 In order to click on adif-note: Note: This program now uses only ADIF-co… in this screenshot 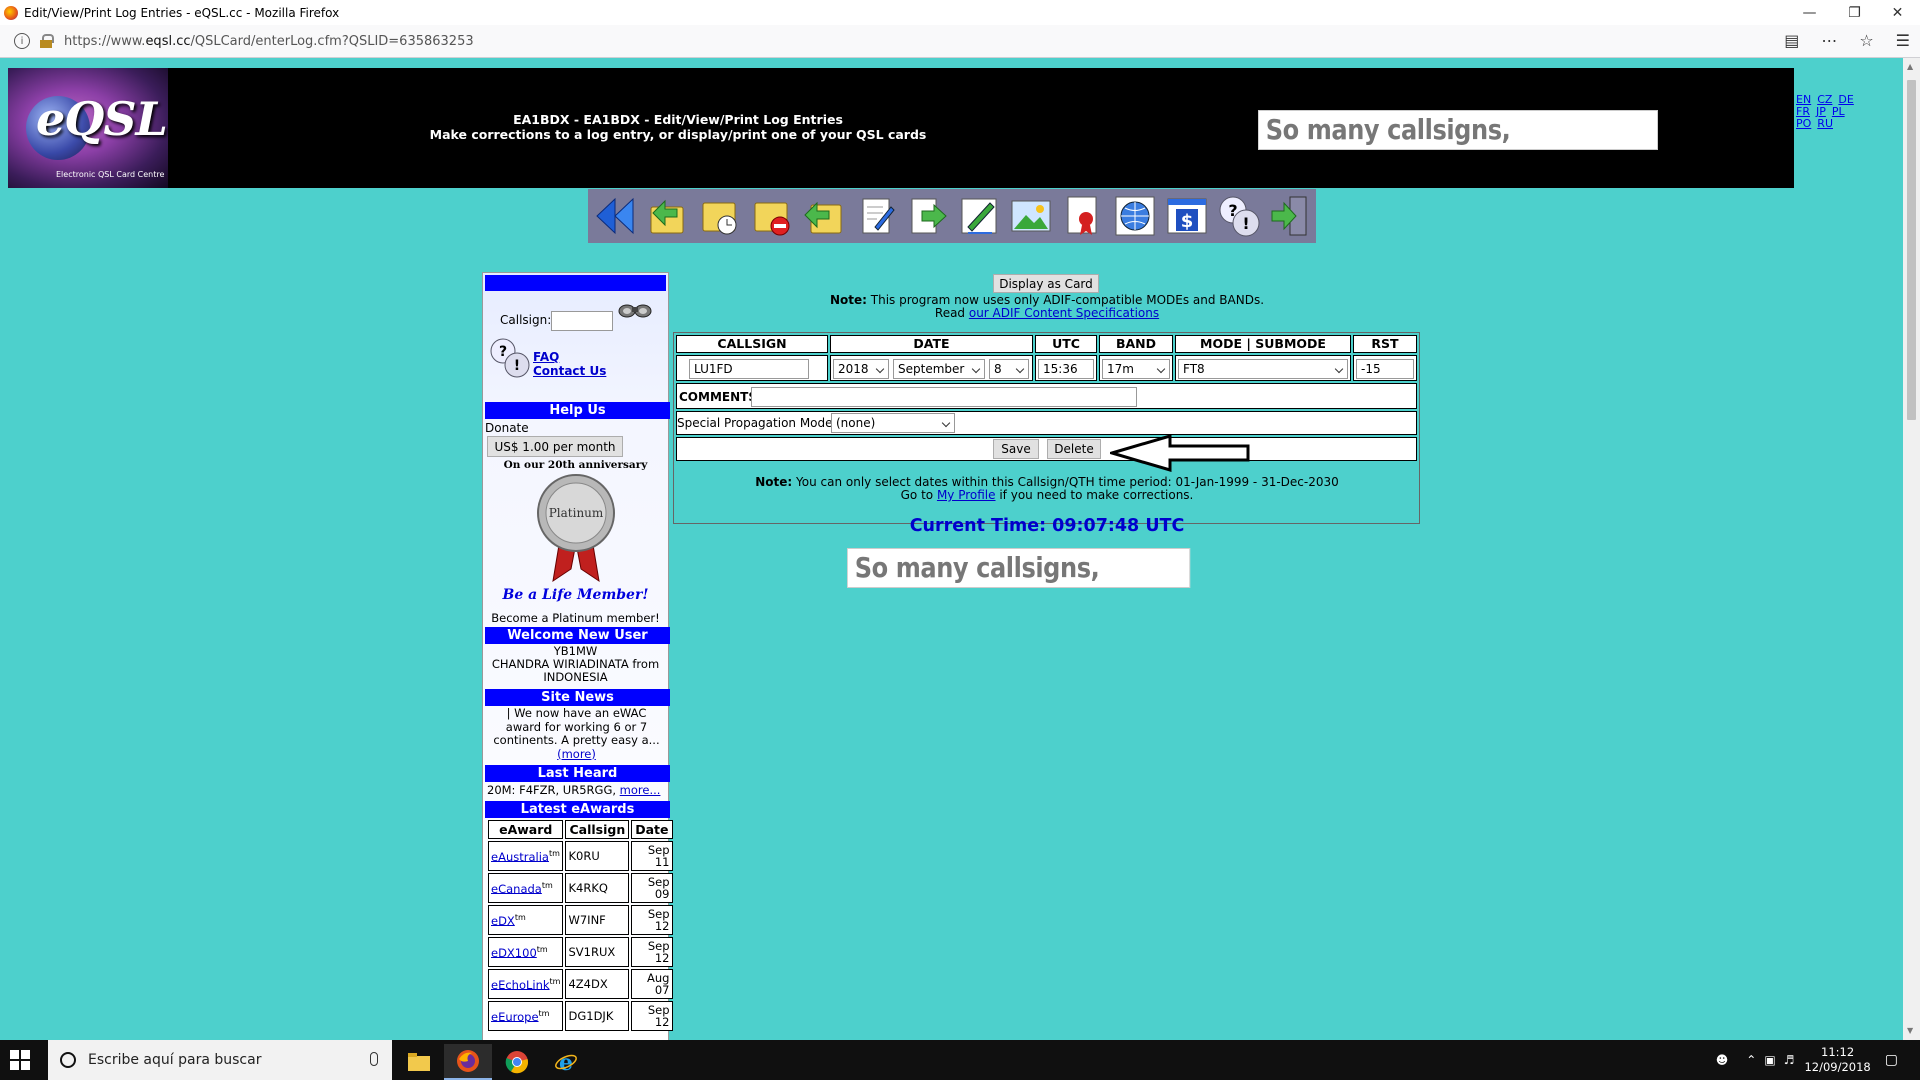, I will do `click(1047, 307)`.